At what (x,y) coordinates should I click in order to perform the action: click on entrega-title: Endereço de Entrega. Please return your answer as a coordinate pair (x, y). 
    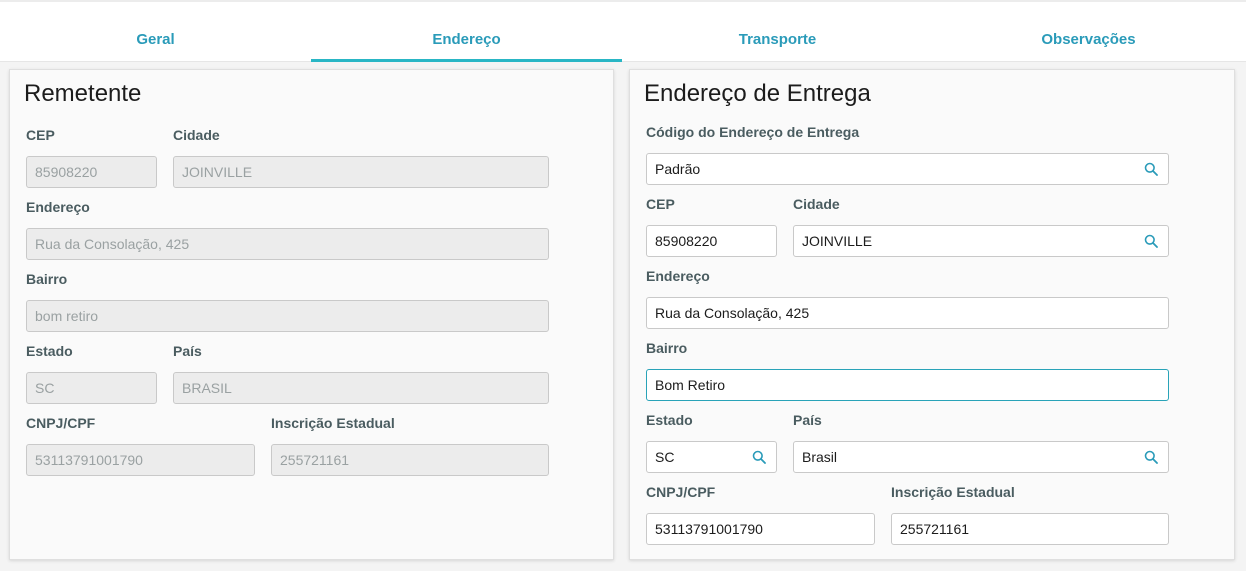
    Looking at the image, I should click on (757, 93).